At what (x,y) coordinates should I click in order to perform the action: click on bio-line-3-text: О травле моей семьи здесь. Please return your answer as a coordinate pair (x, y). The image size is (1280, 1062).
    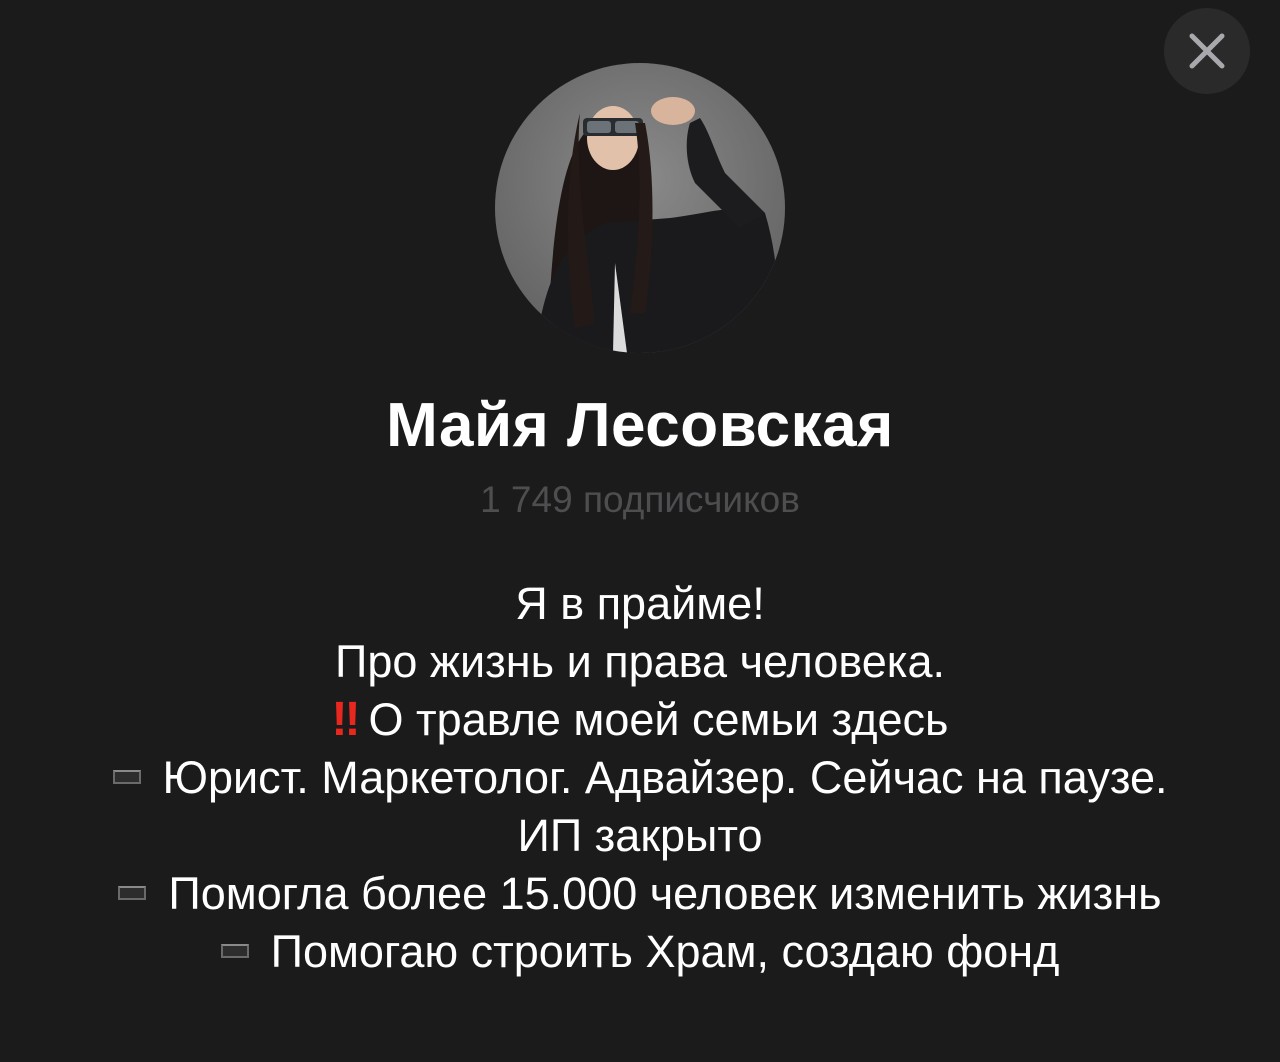
    Looking at the image, I should click on (658, 719).